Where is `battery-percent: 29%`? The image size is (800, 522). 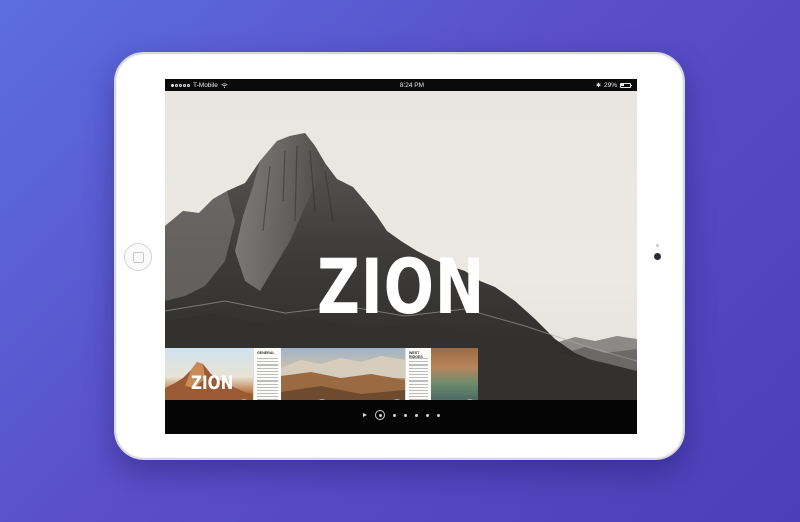
battery-percent: 29% is located at coordinates (610, 85).